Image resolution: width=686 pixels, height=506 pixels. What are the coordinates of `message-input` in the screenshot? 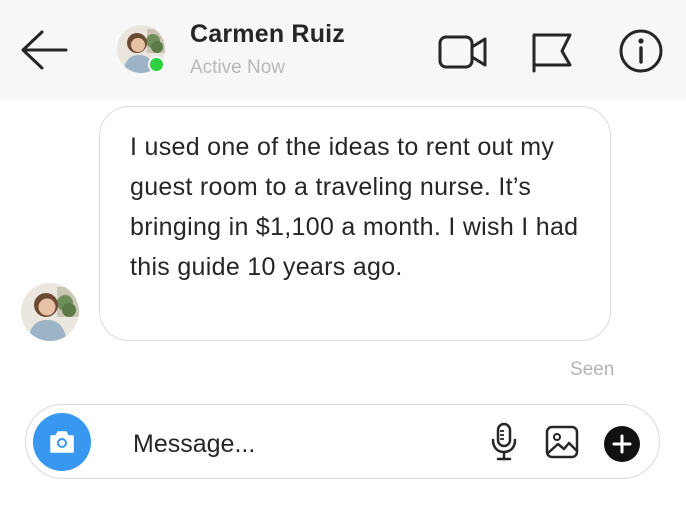 It's located at (283, 444).